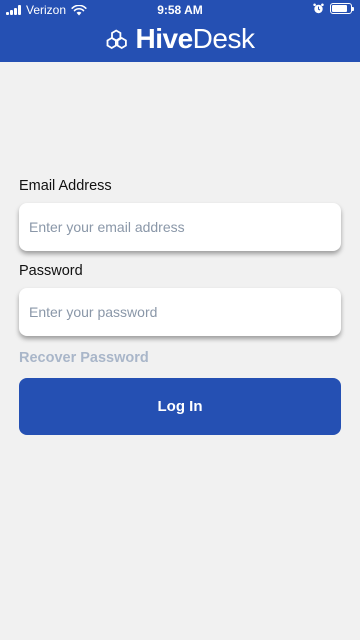 This screenshot has width=360, height=640. What do you see at coordinates (180, 312) in the screenshot?
I see `password-field` at bounding box center [180, 312].